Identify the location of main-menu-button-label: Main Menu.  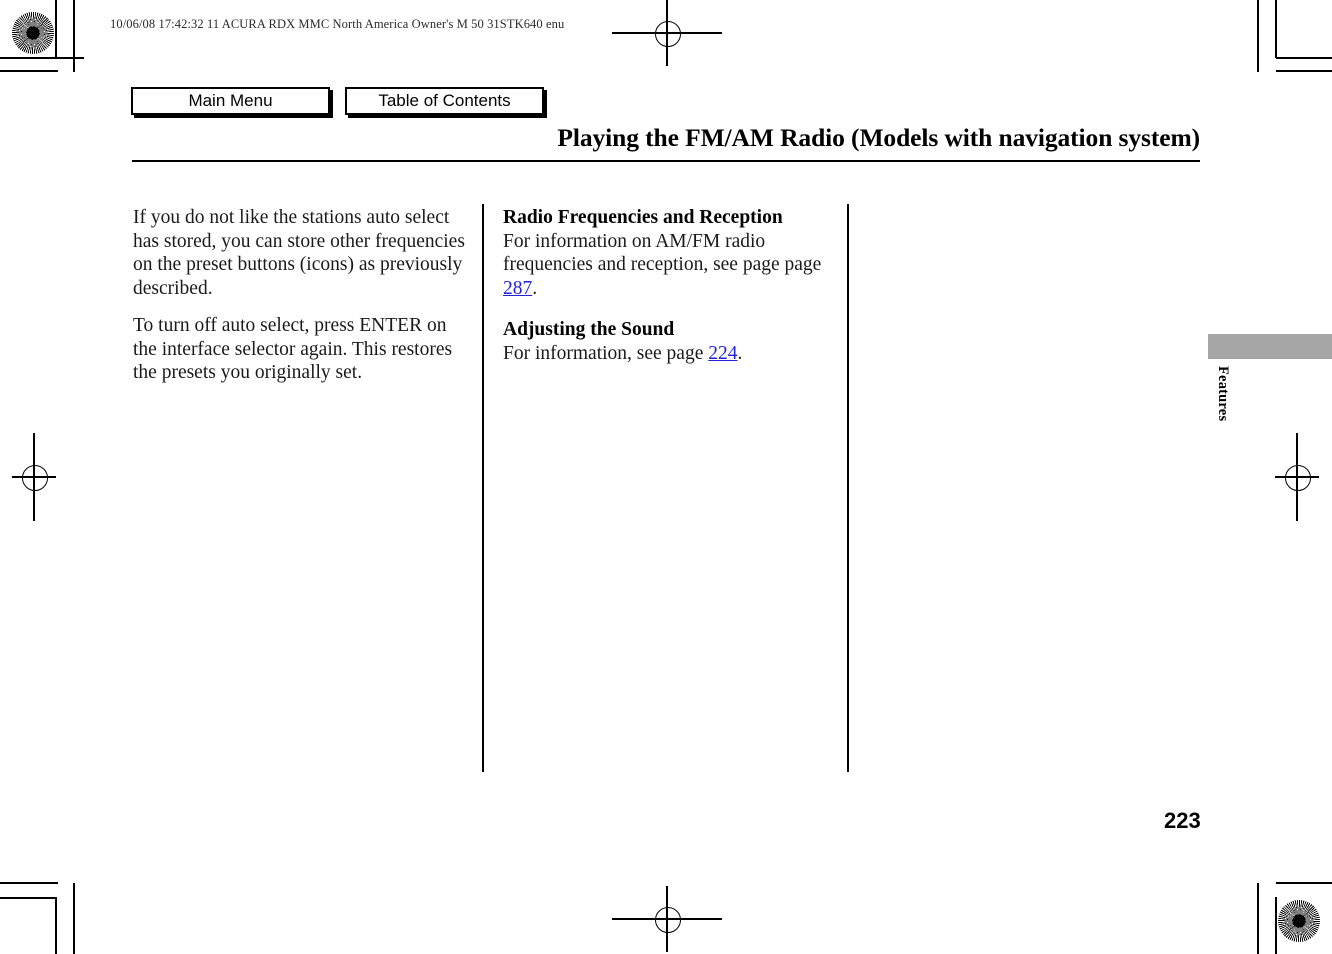
(230, 100).